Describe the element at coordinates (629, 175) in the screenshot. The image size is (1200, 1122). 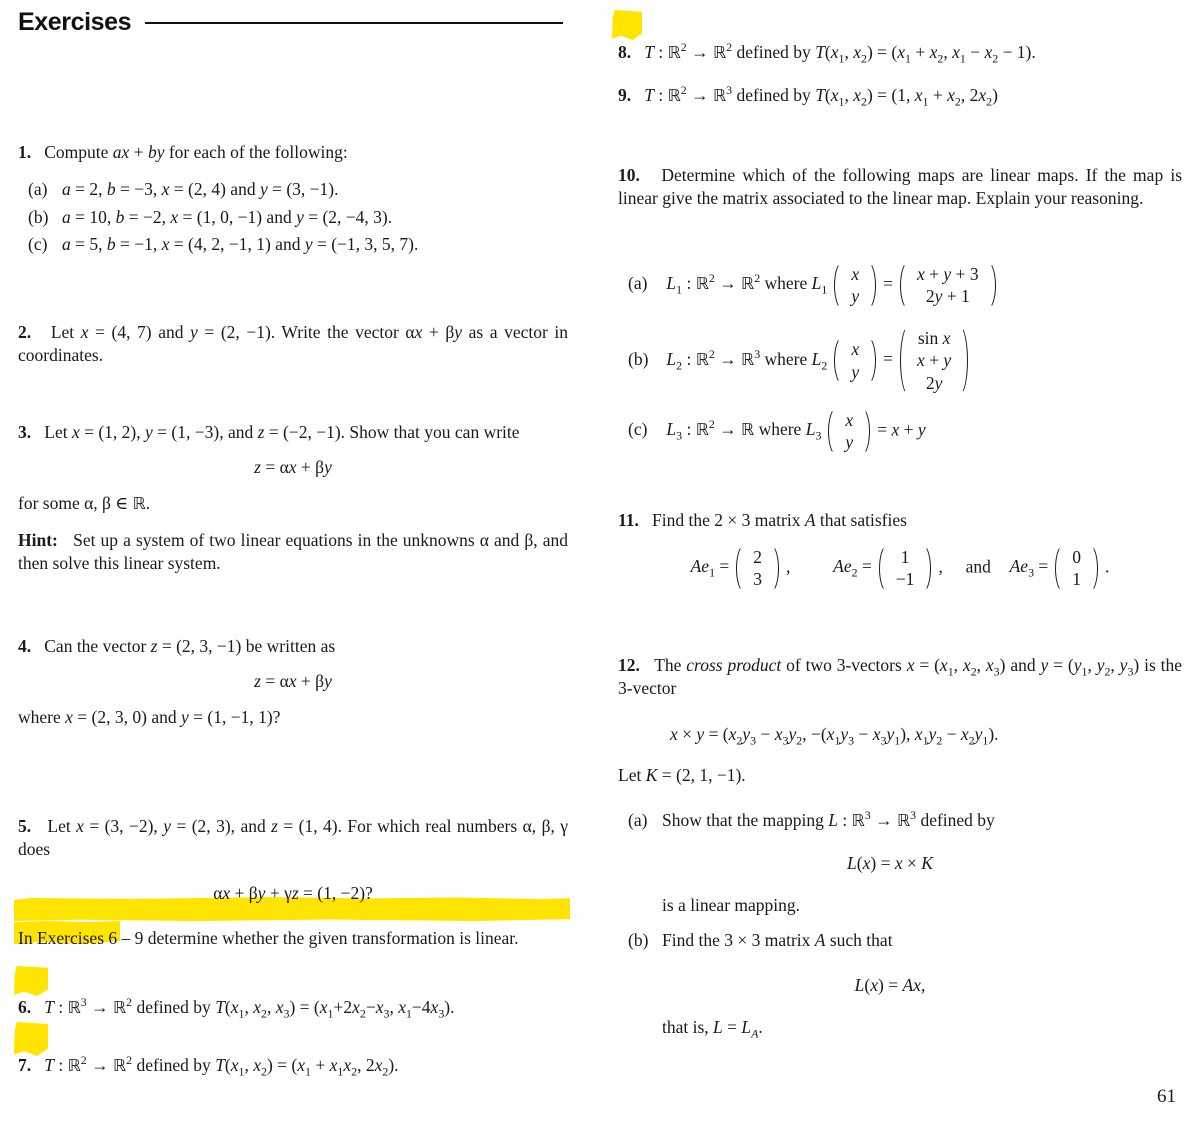
I see `exercise-10-number: 10.` at that location.